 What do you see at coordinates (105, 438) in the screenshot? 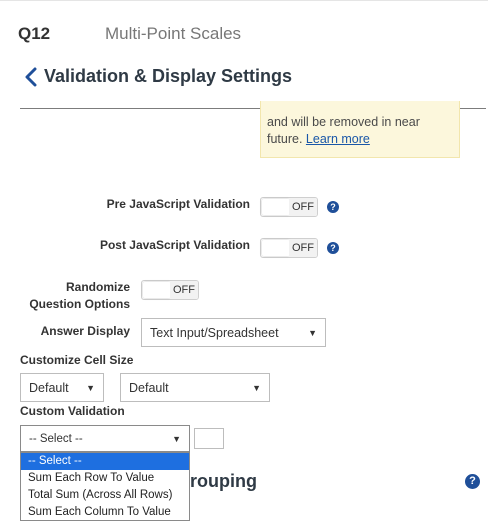
I see `custom-validation-select: -- Select -- ▼` at bounding box center [105, 438].